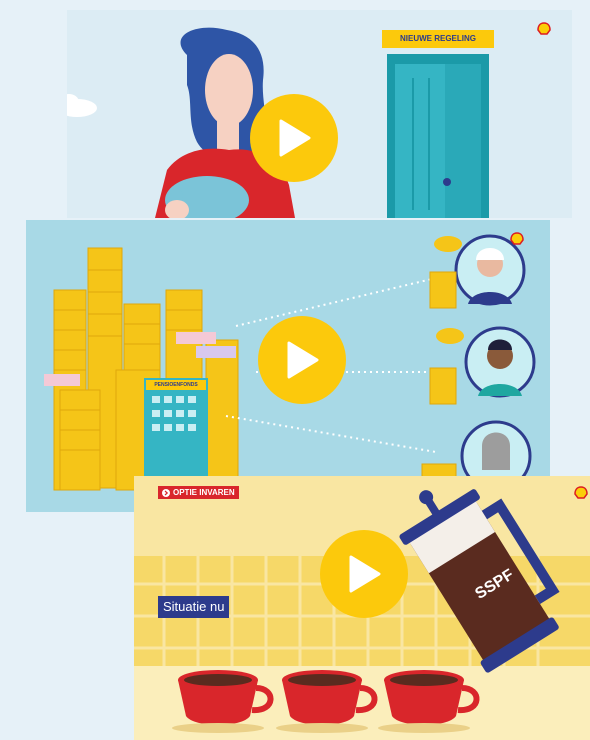  I want to click on option-invaren-tag: OPTIE INVAREN, so click(198, 492).